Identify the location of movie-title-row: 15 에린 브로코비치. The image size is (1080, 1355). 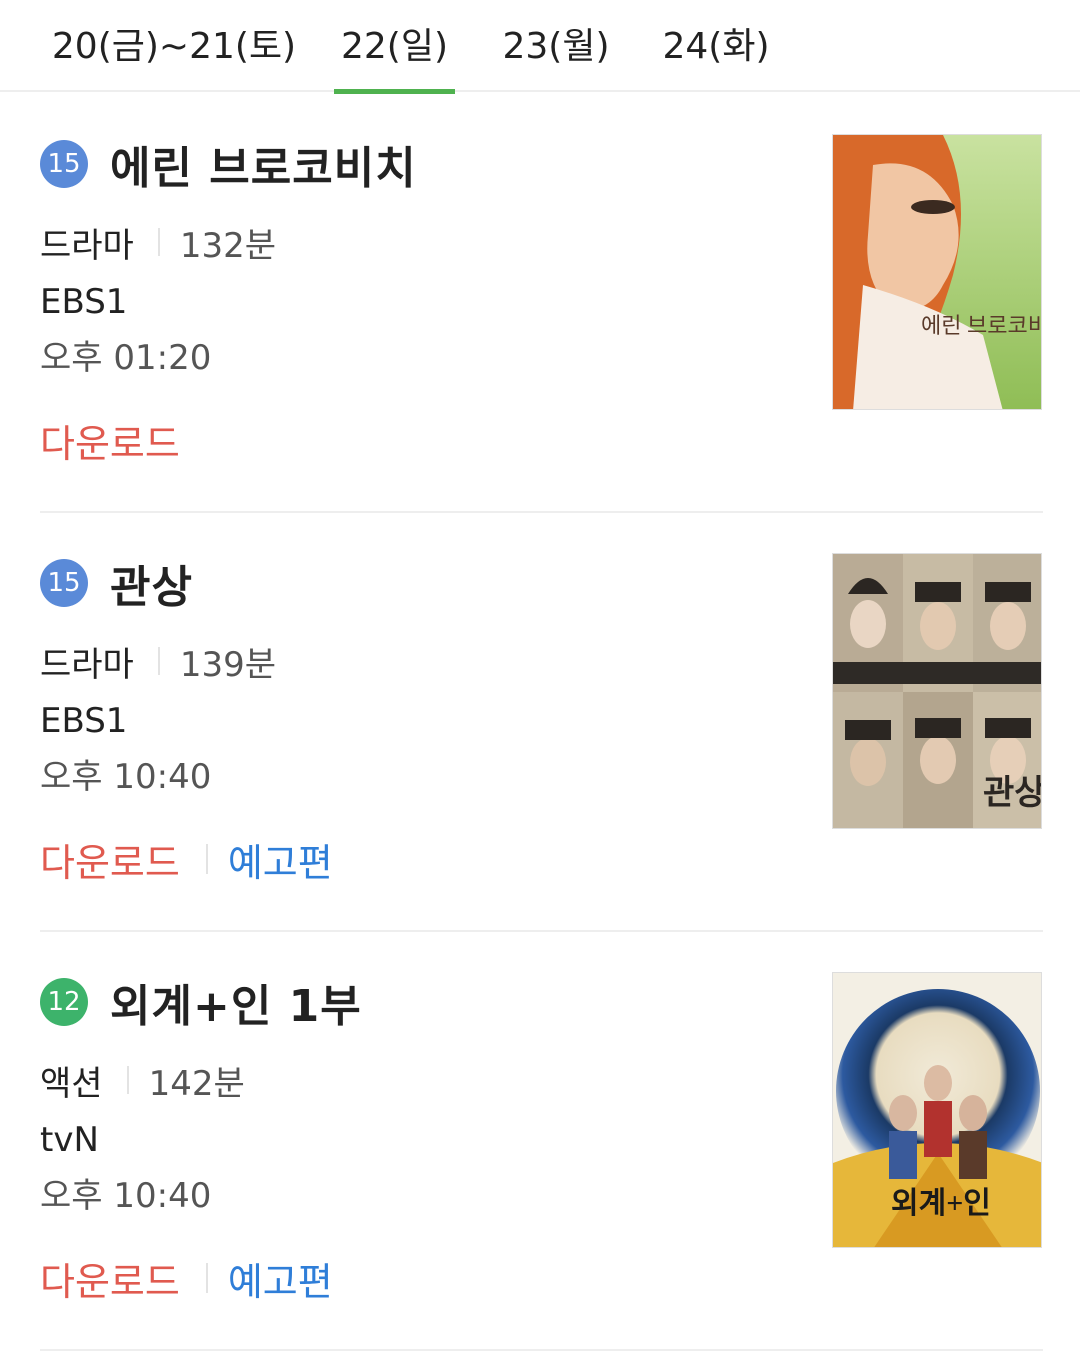
(228, 166).